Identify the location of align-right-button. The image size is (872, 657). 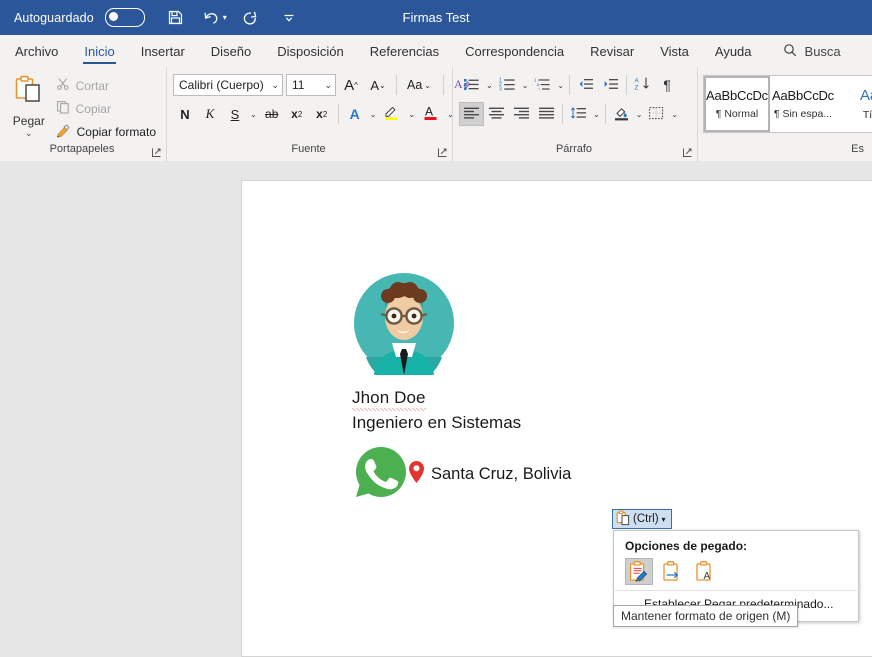
(521, 114).